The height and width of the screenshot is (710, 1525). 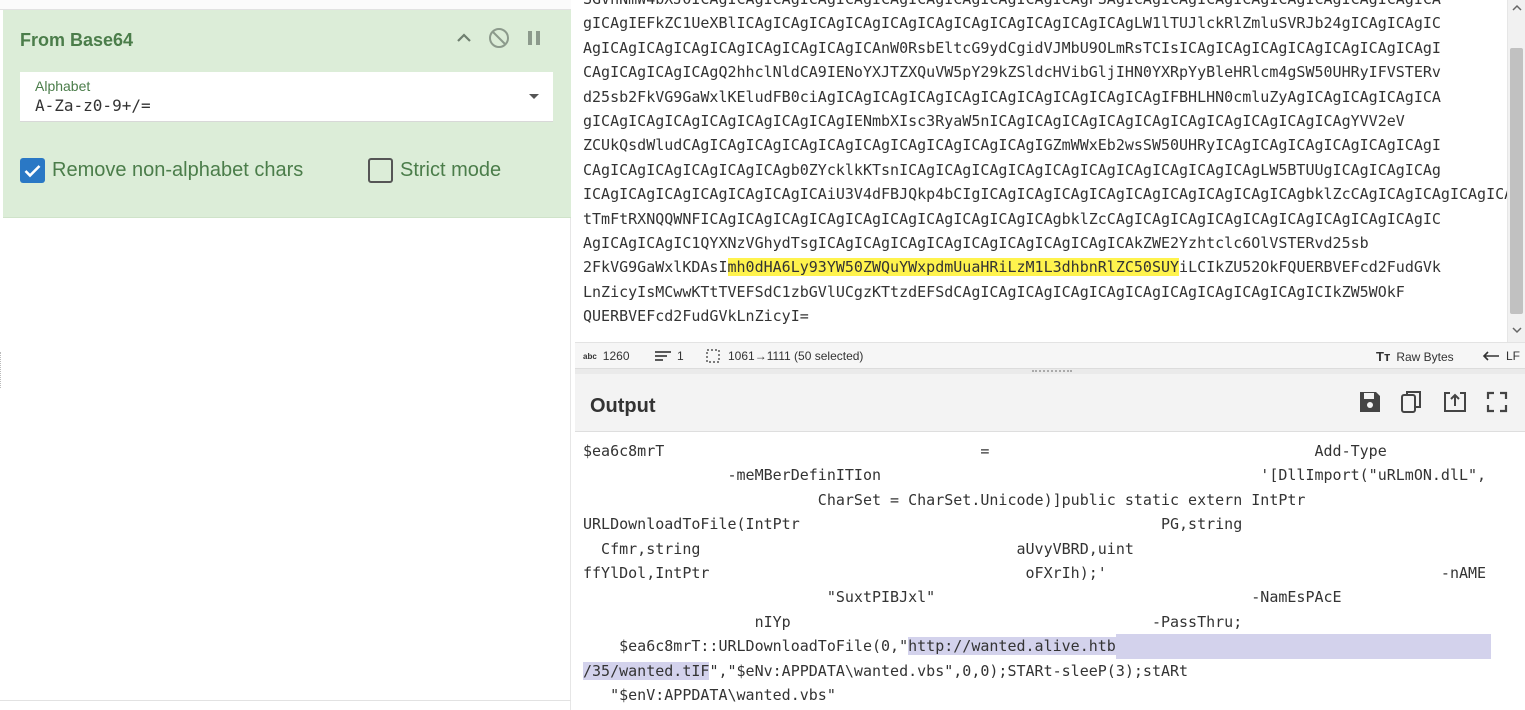 What do you see at coordinates (913, 524) in the screenshot?
I see `output-line: URLDownloadToFile(IntPtr PG,string` at bounding box center [913, 524].